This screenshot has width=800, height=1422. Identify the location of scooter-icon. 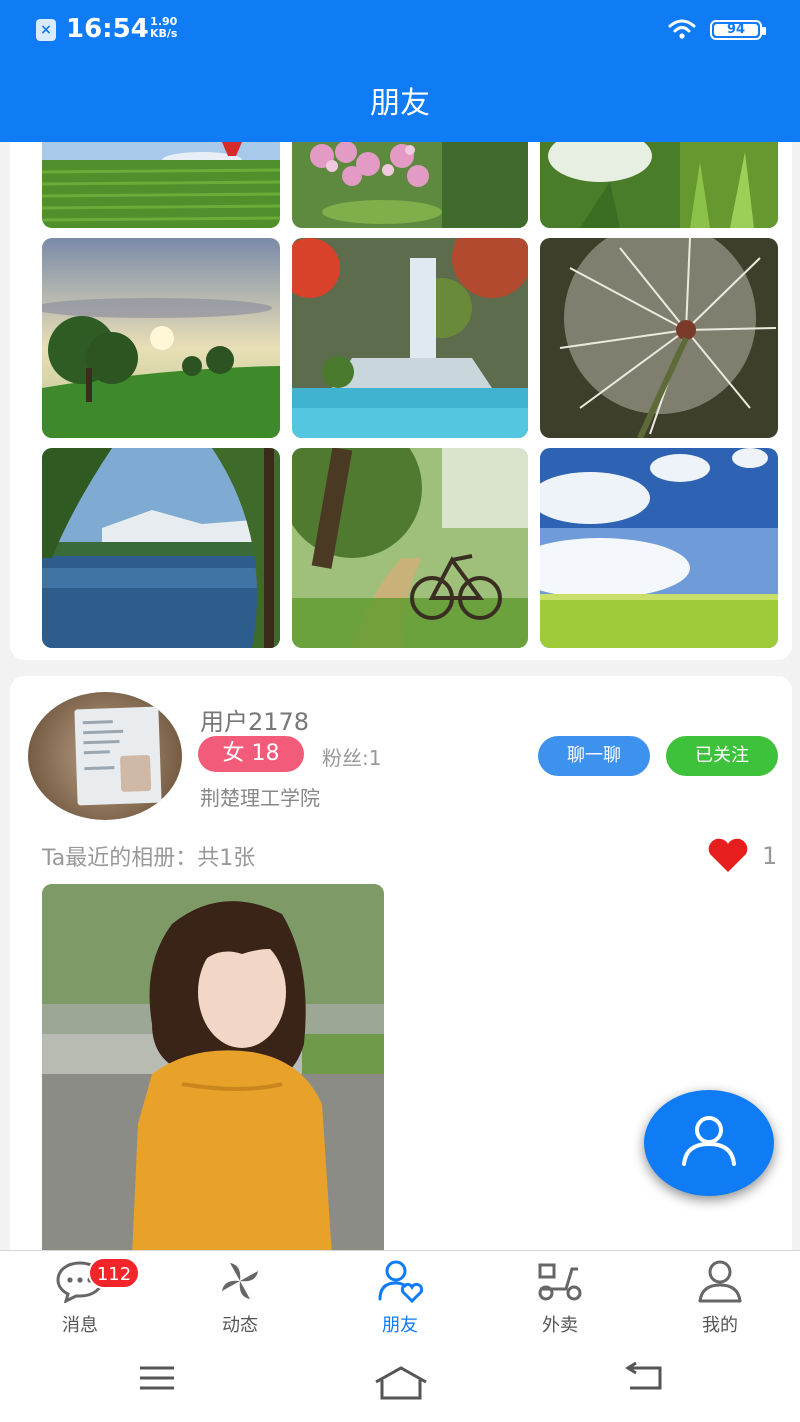
(560, 1282).